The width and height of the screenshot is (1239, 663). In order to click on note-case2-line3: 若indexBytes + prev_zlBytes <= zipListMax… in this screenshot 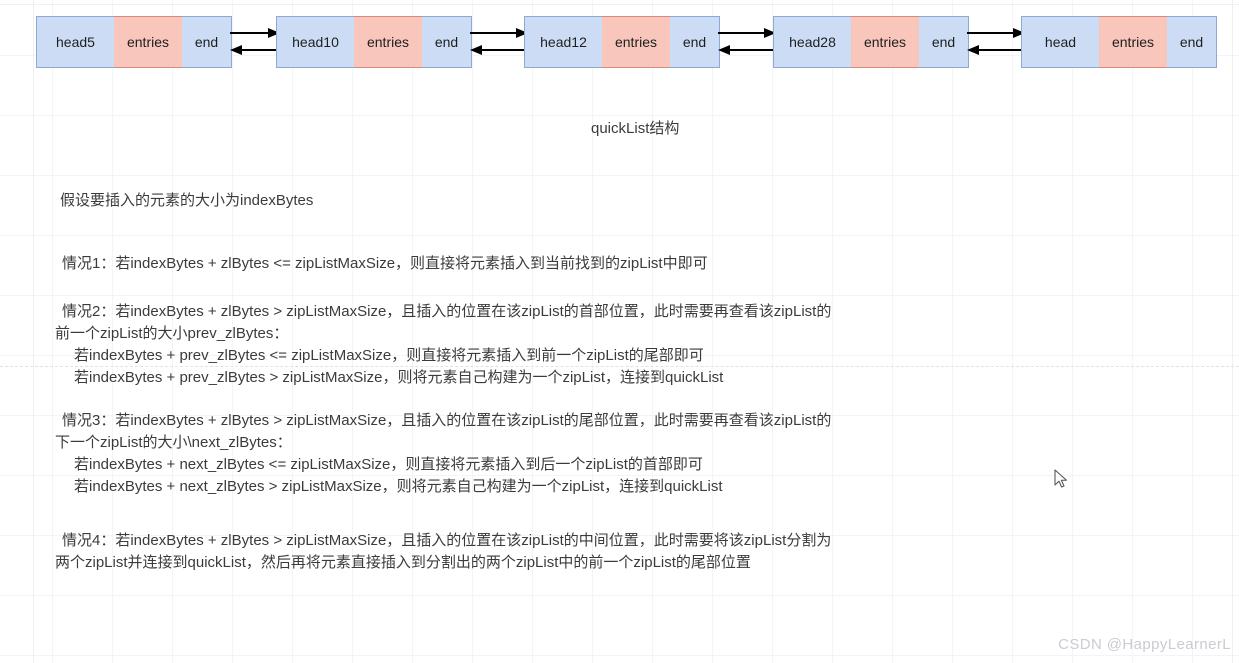, I will do `click(389, 355)`.